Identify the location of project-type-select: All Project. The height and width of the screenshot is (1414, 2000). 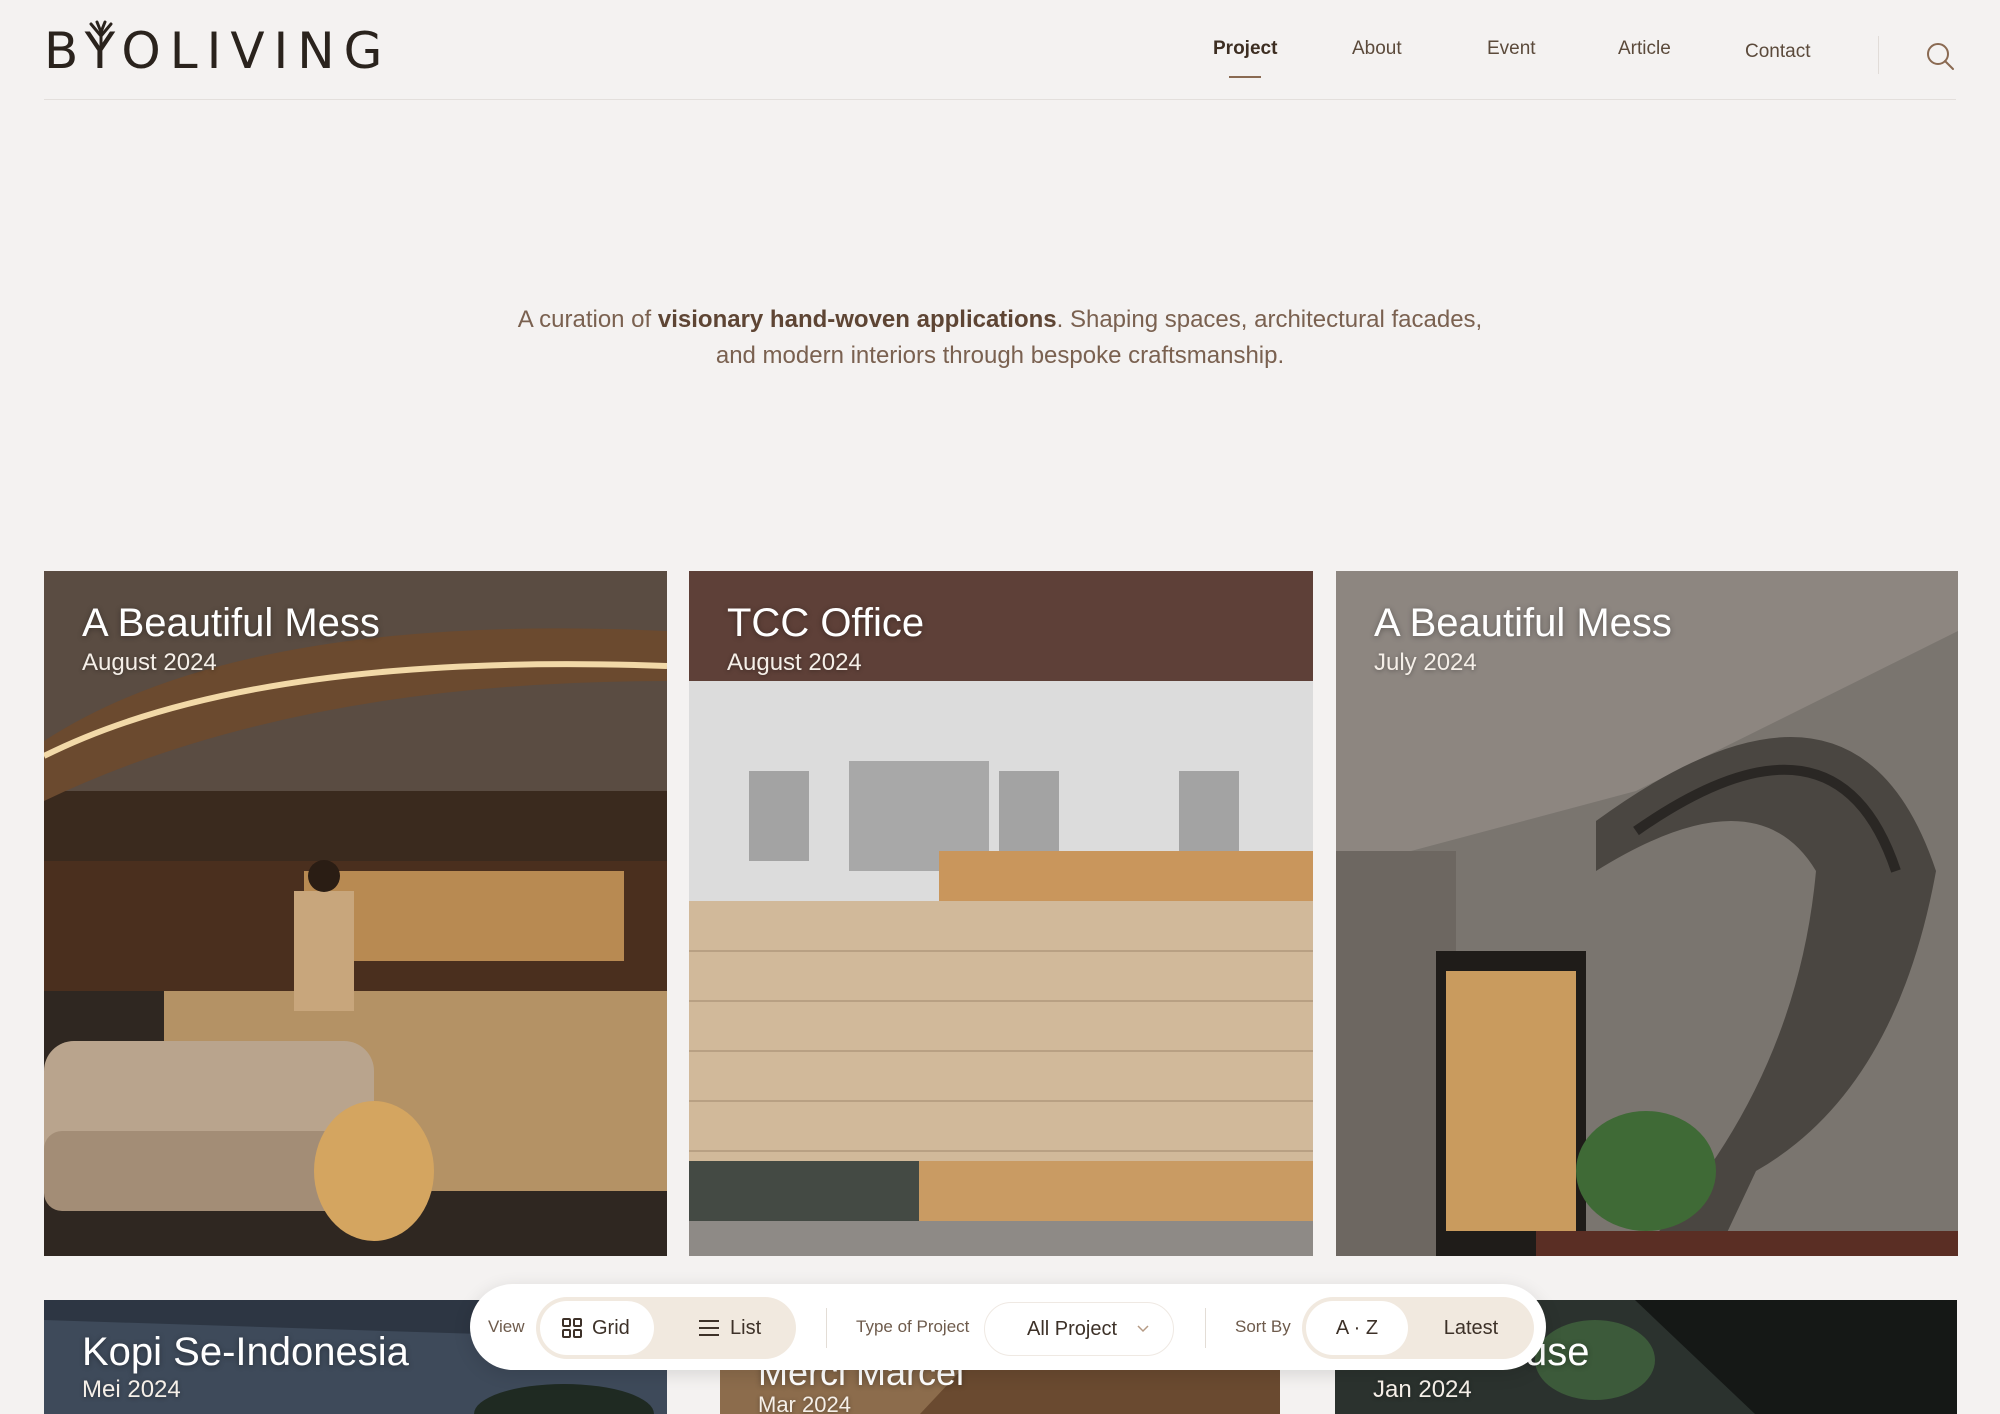
(1079, 1329).